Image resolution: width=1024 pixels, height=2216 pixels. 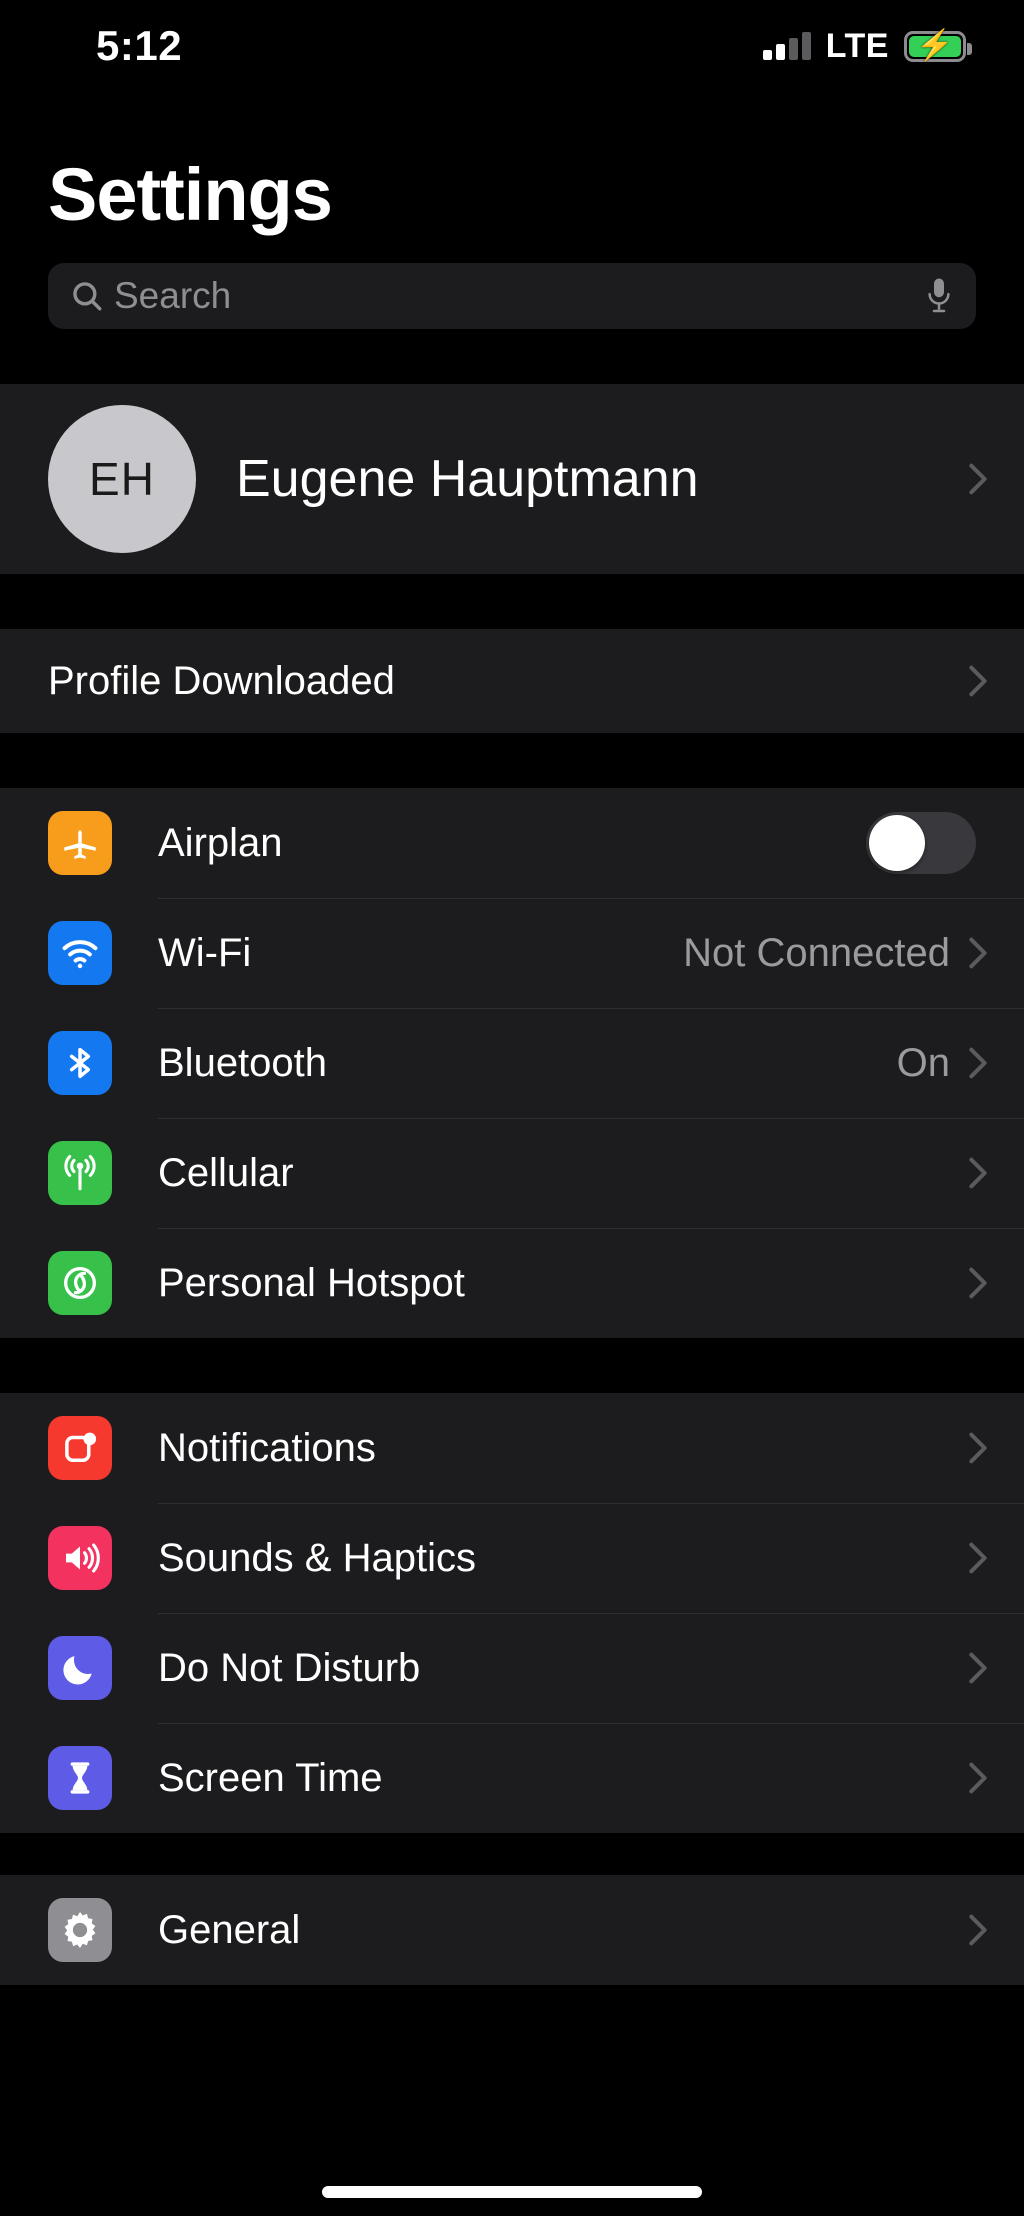 I want to click on profile-downloaded-label: Profile Downloaded, so click(x=221, y=680).